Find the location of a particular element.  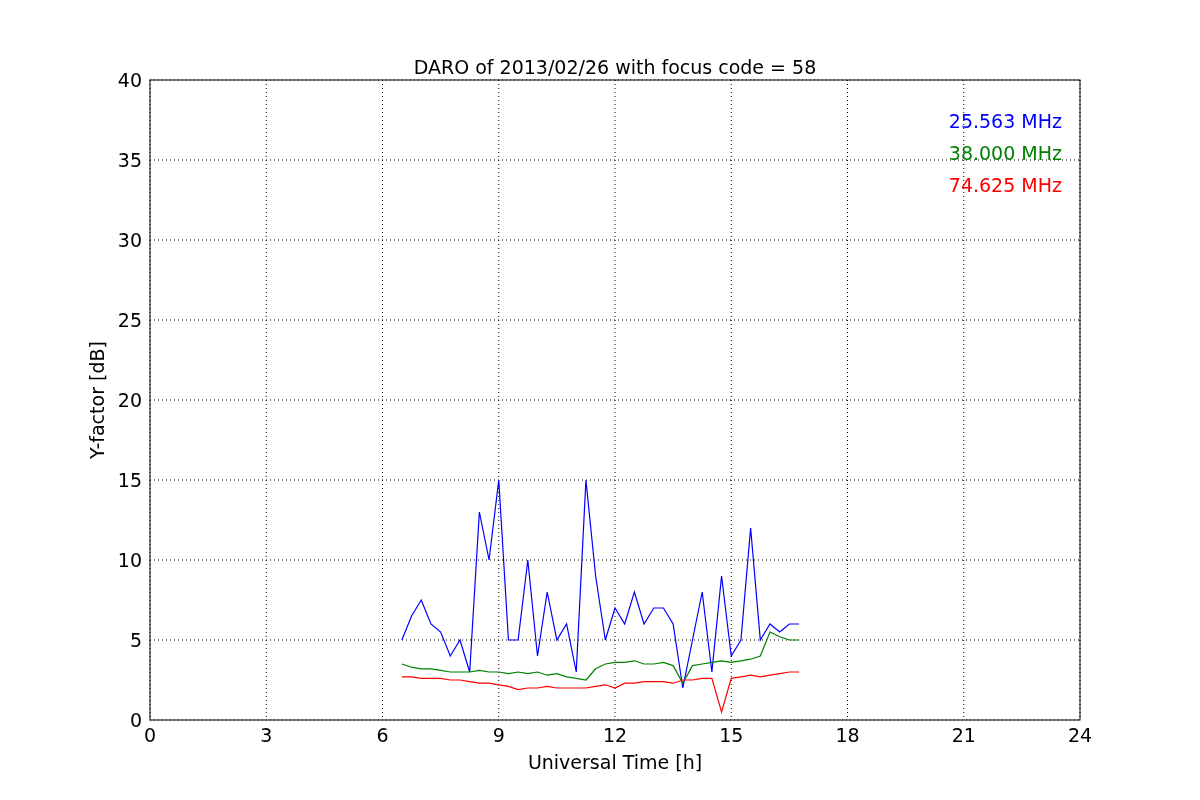

x-tick-label: 9 is located at coordinates (498, 735).